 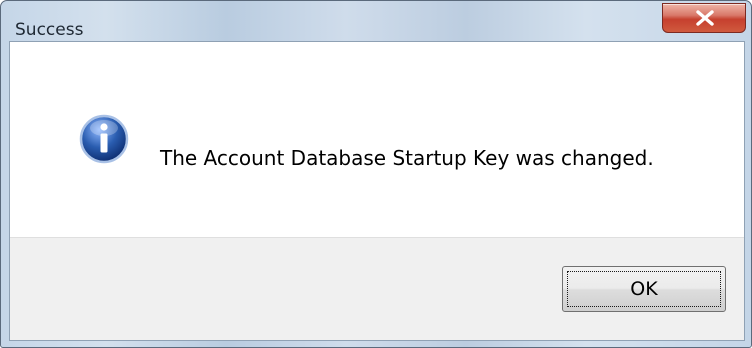 What do you see at coordinates (376, 21) in the screenshot?
I see `title-bar: Success` at bounding box center [376, 21].